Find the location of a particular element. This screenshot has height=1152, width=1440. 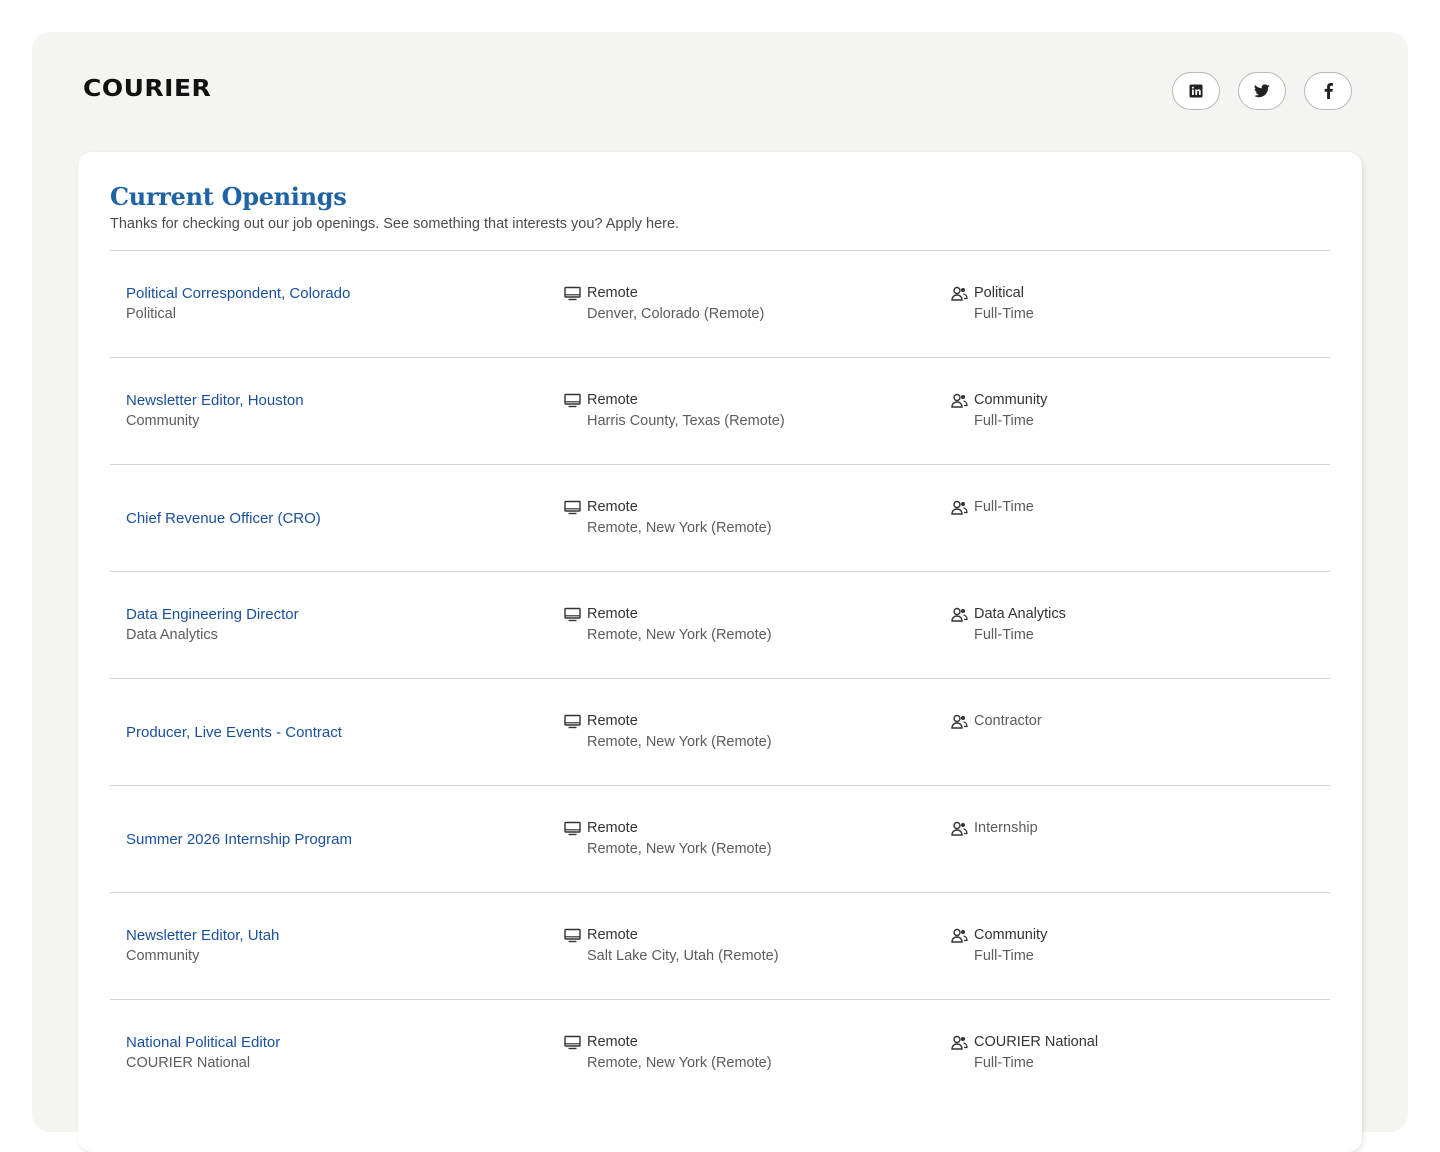

job-title-link: Political Correspondent, Colorado is located at coordinates (336, 293).